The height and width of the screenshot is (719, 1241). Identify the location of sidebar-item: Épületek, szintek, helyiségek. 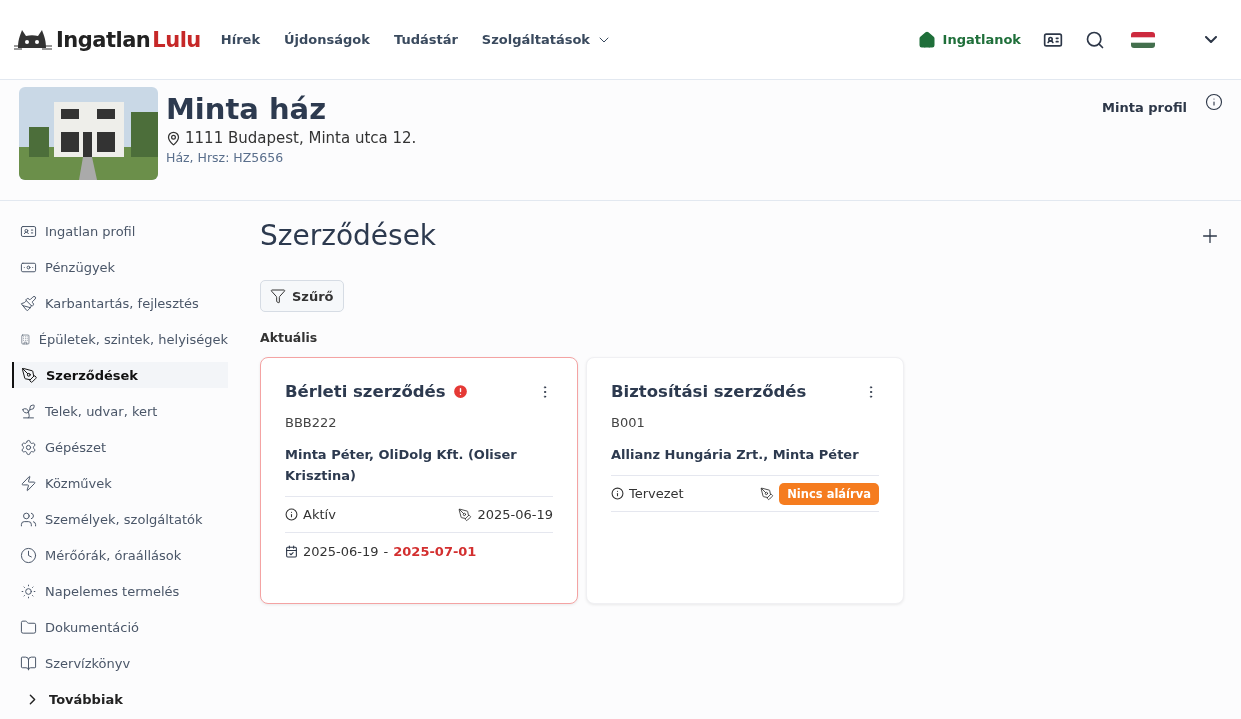
(120, 339).